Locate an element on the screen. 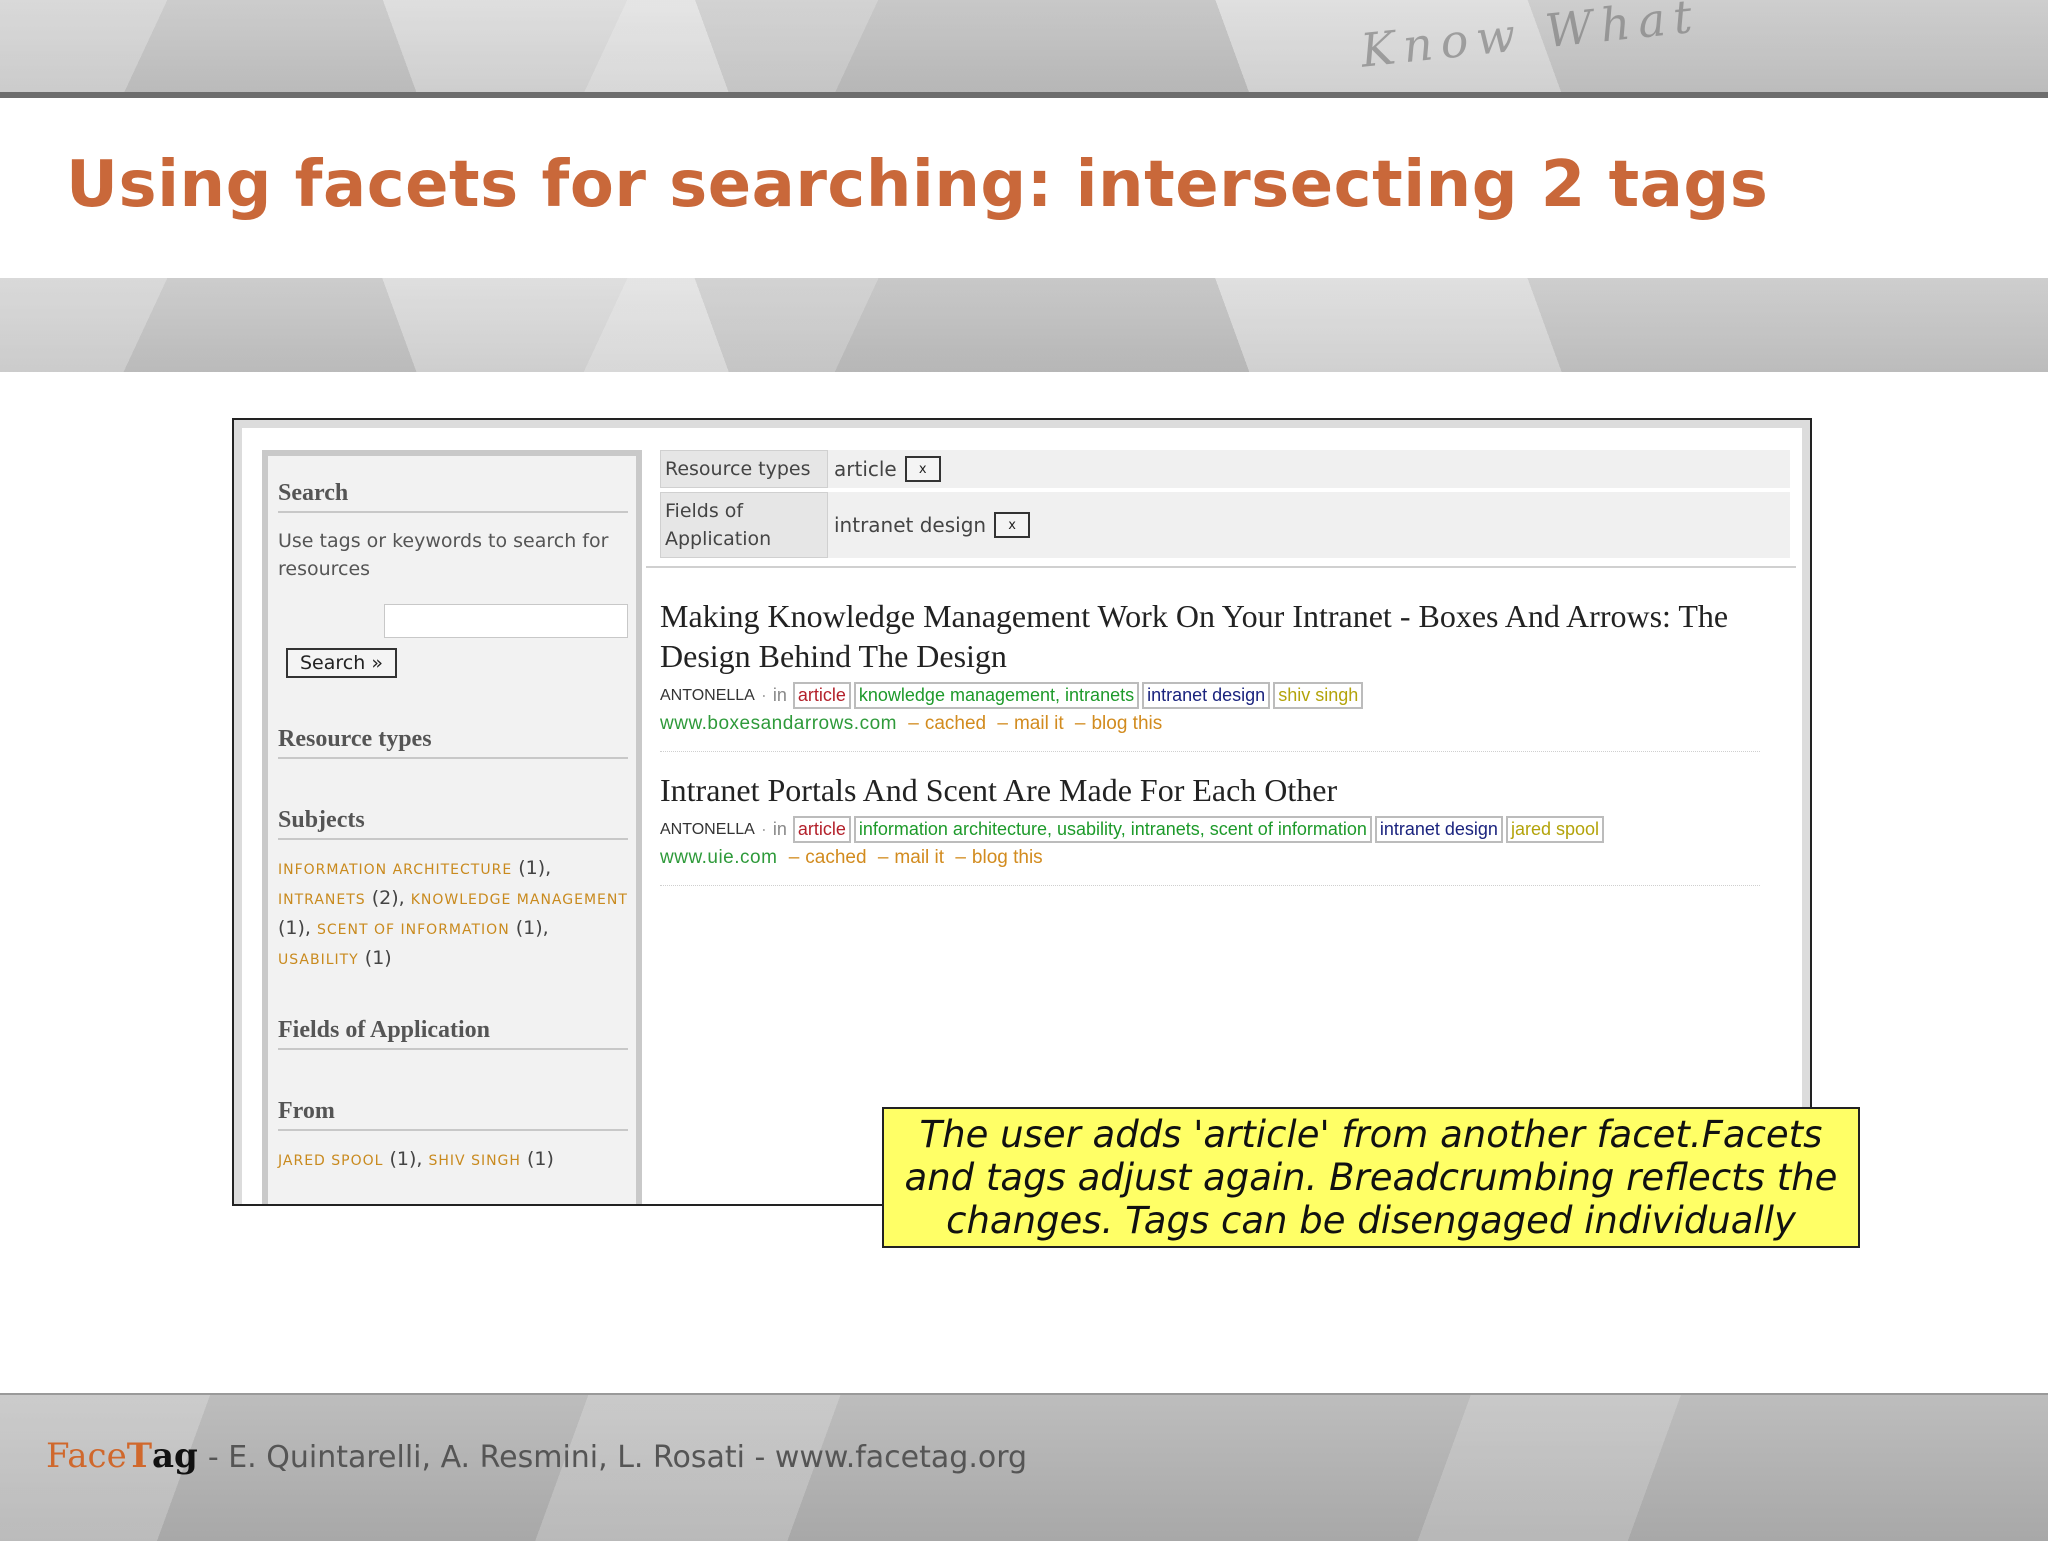  from-tag-list: jared spool (1), shiv singh (1) is located at coordinates (416, 1159).